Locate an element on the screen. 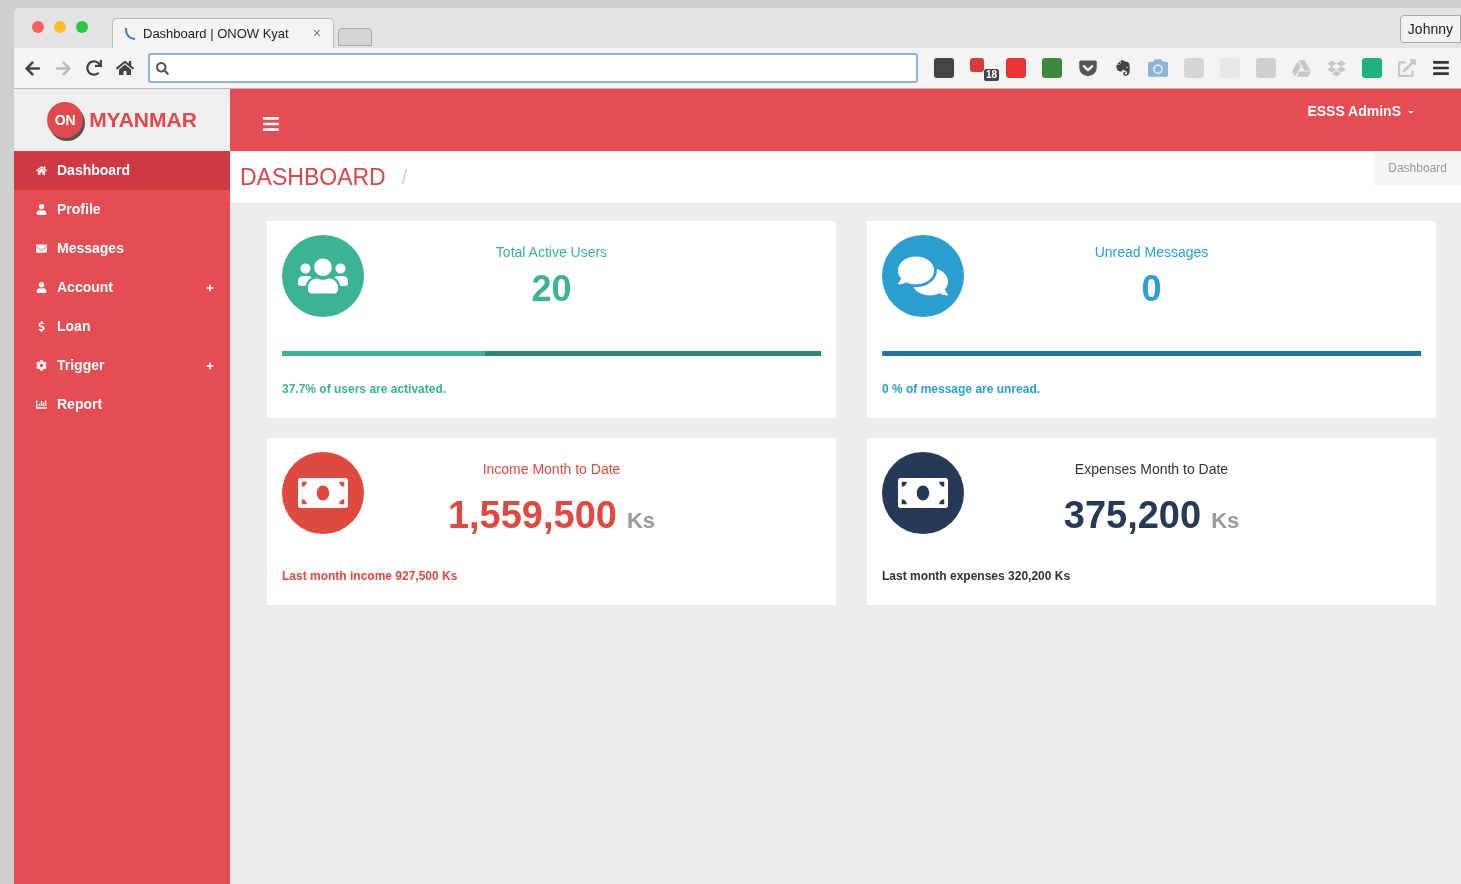 The width and height of the screenshot is (1461, 884). tab-close-button: × is located at coordinates (316, 33).